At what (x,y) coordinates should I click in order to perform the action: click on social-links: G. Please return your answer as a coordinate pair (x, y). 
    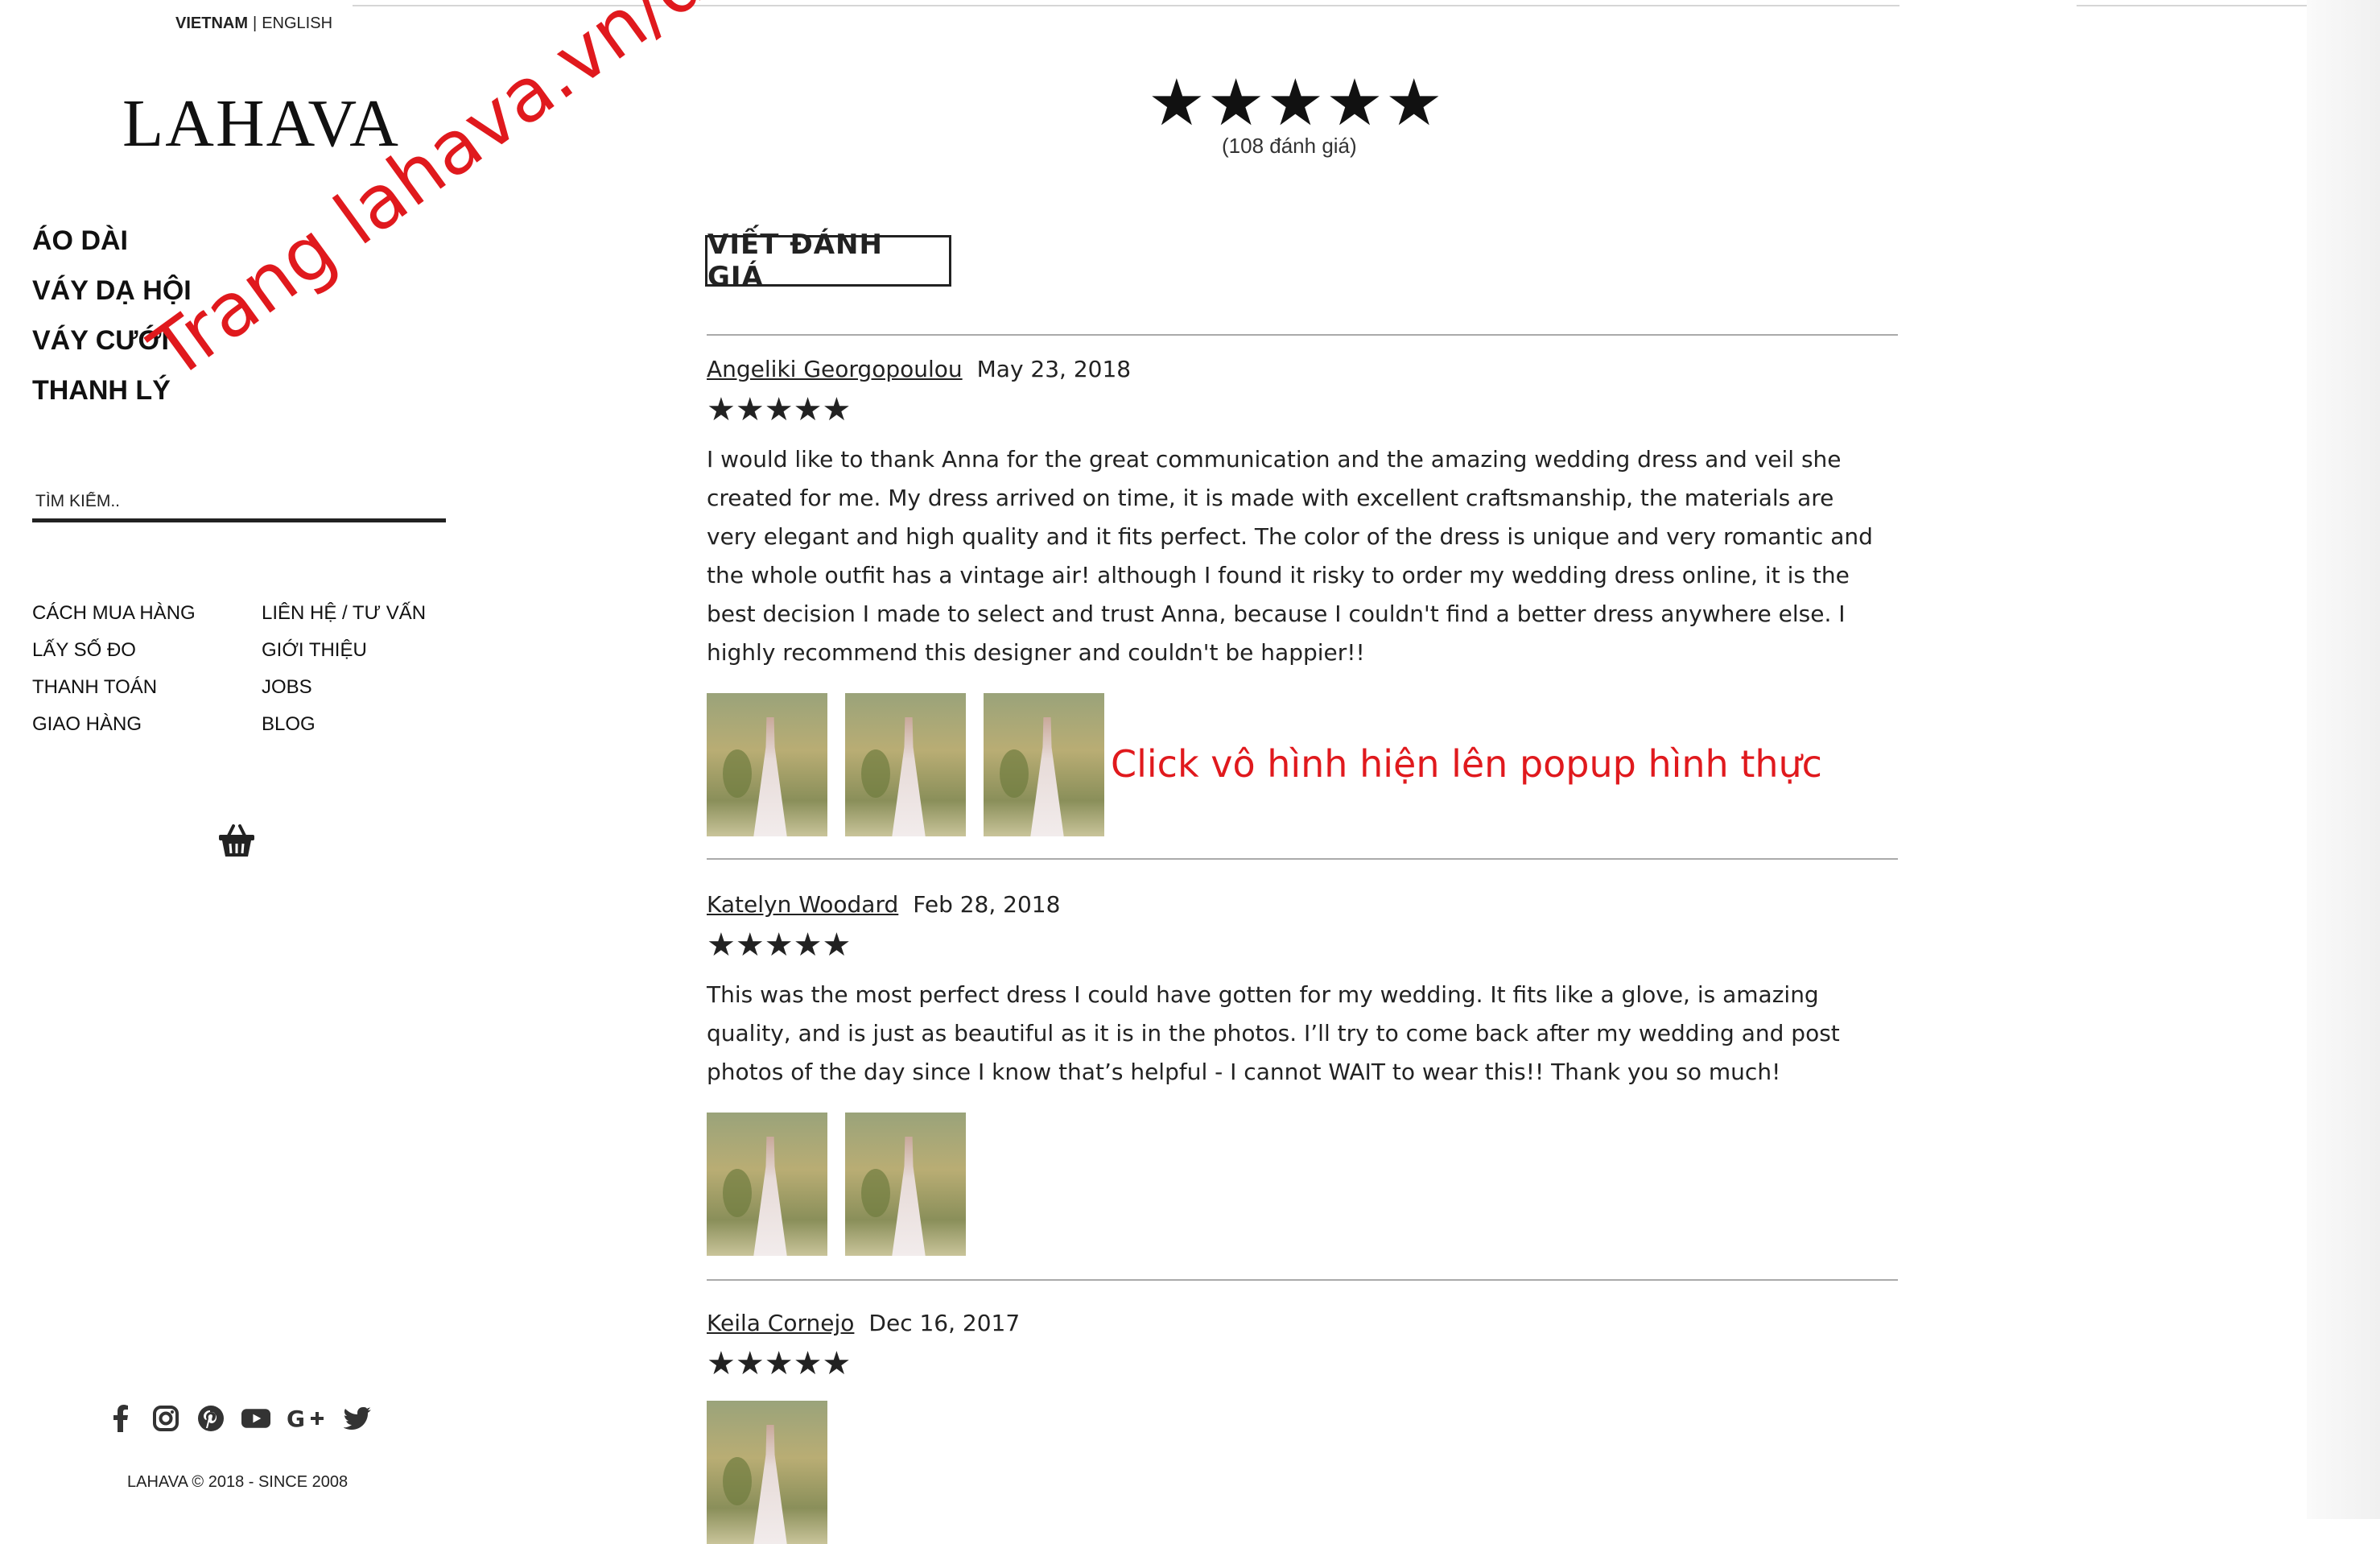
    Looking at the image, I should click on (239, 1418).